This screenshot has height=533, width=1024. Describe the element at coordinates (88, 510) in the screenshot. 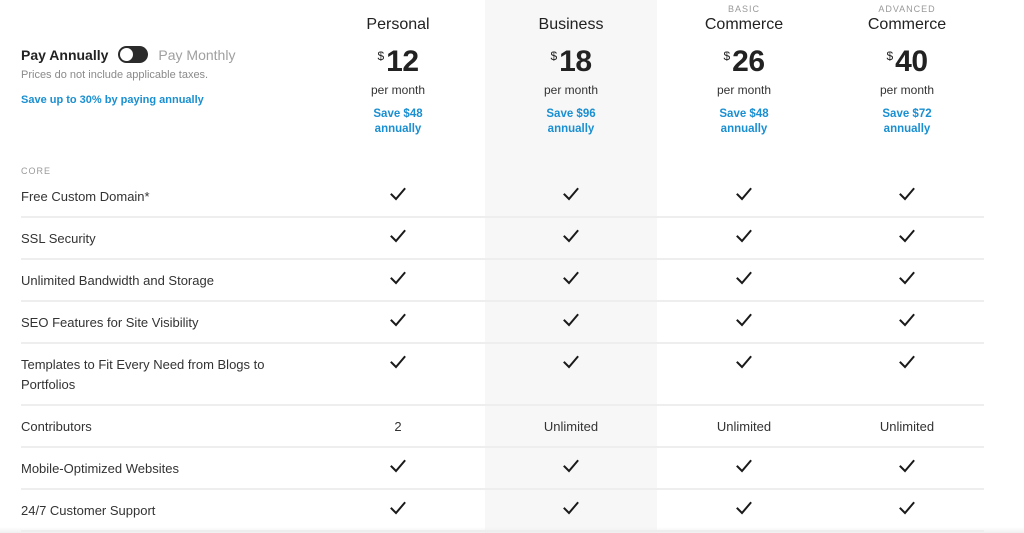

I see `feature-label: 24/7 Customer Support` at that location.